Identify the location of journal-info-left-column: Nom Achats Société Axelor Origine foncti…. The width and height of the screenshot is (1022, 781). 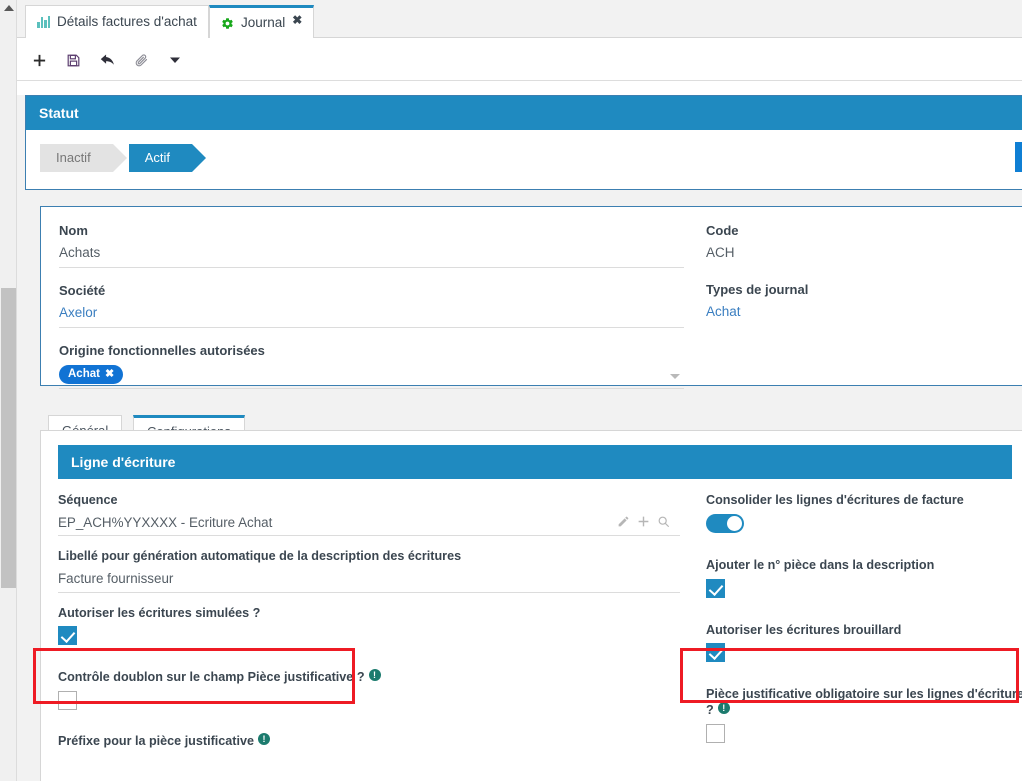
(371, 313).